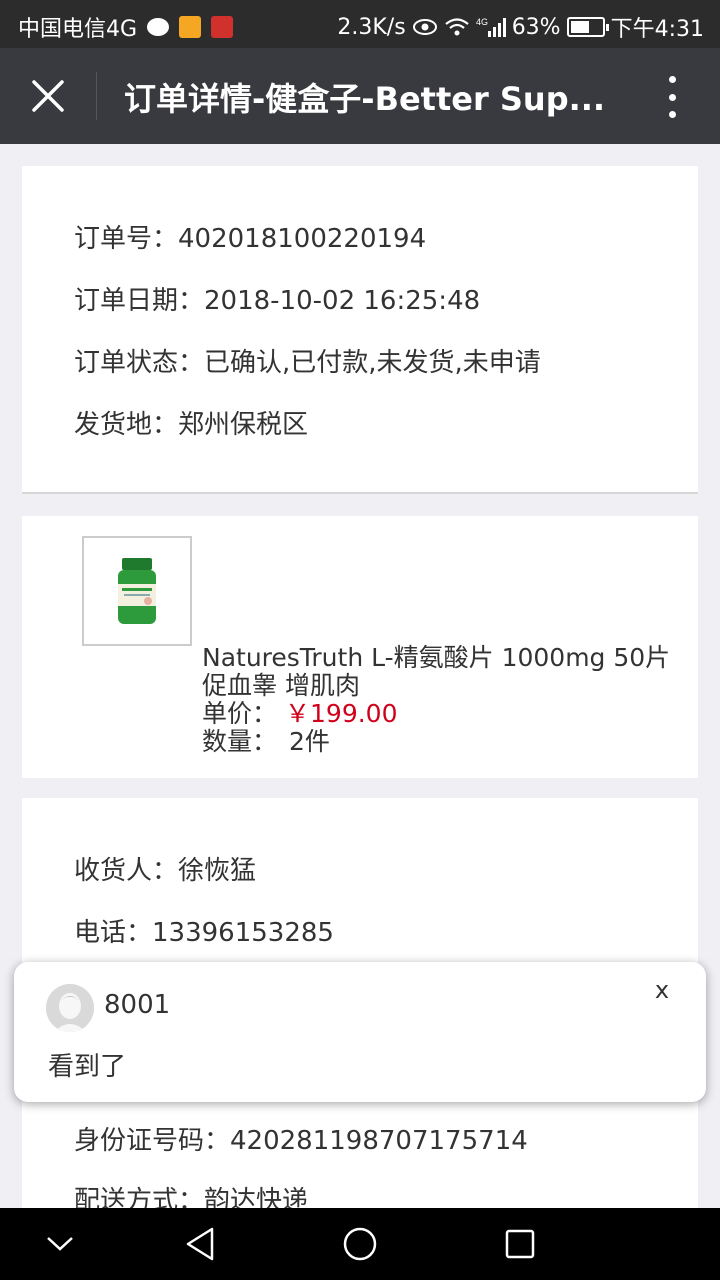 This screenshot has height=1280, width=720. I want to click on unit-price-row: 单价： ￥199.00, so click(300, 714).